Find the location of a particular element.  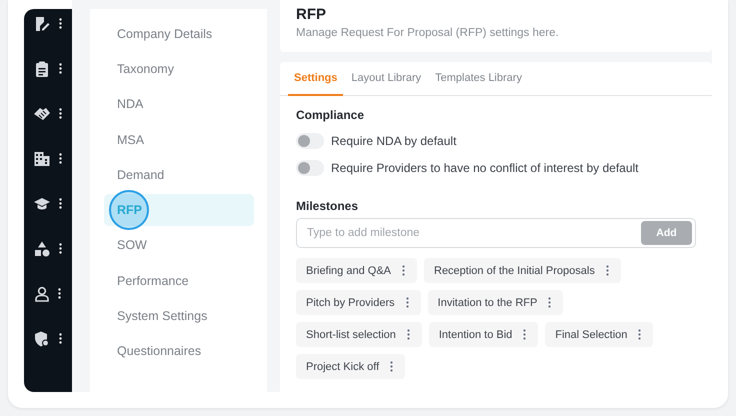

add-button: Add is located at coordinates (666, 233).